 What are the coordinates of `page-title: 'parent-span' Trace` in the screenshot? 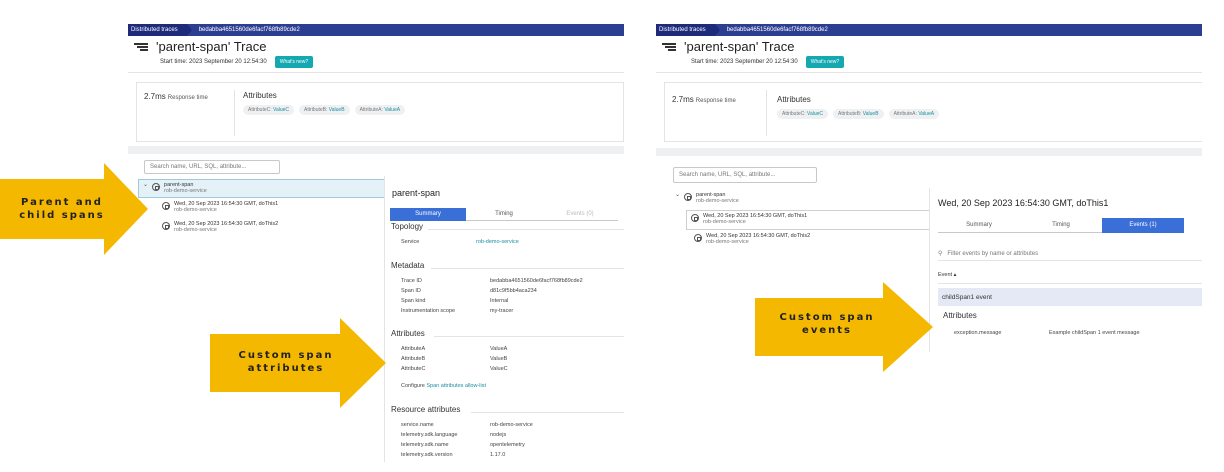 It's located at (739, 46).